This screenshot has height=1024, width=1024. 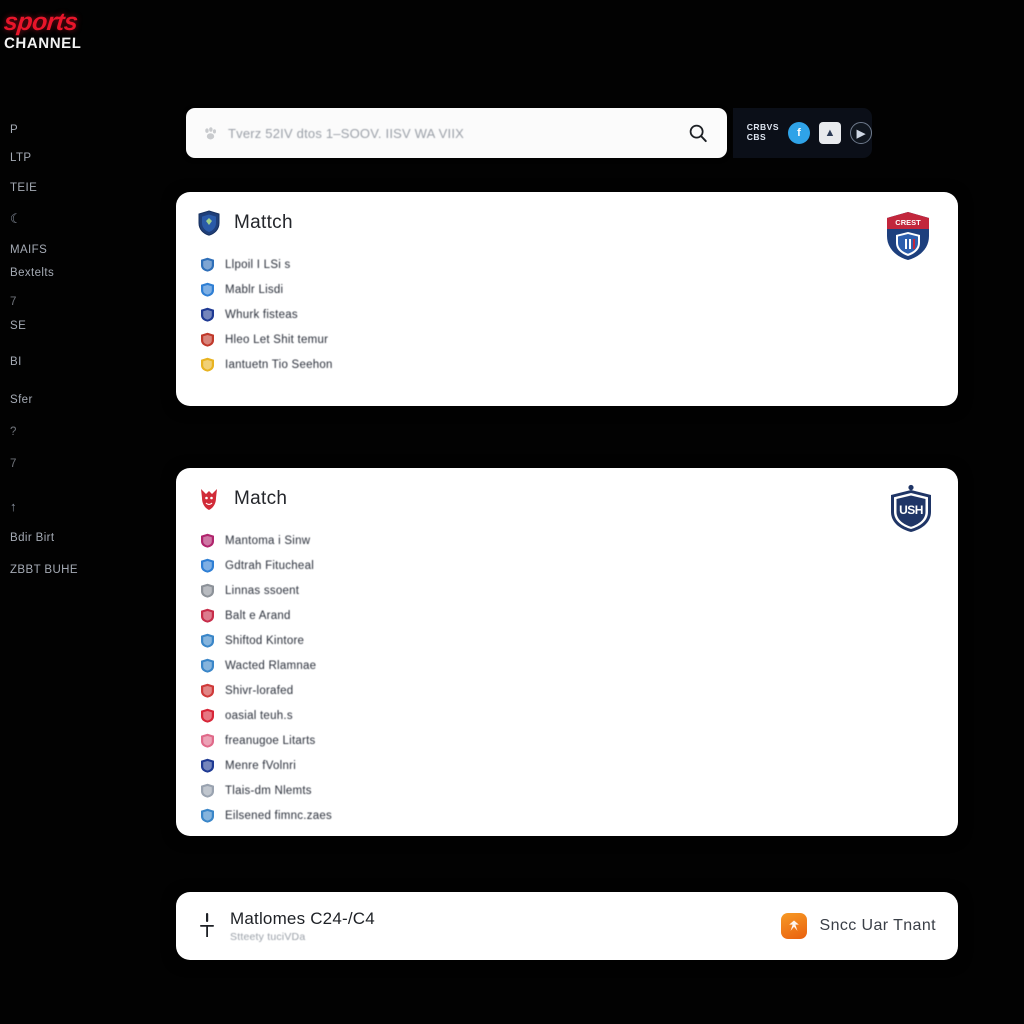 I want to click on list-item: Iantuetn Tio Seehon, so click(x=579, y=364).